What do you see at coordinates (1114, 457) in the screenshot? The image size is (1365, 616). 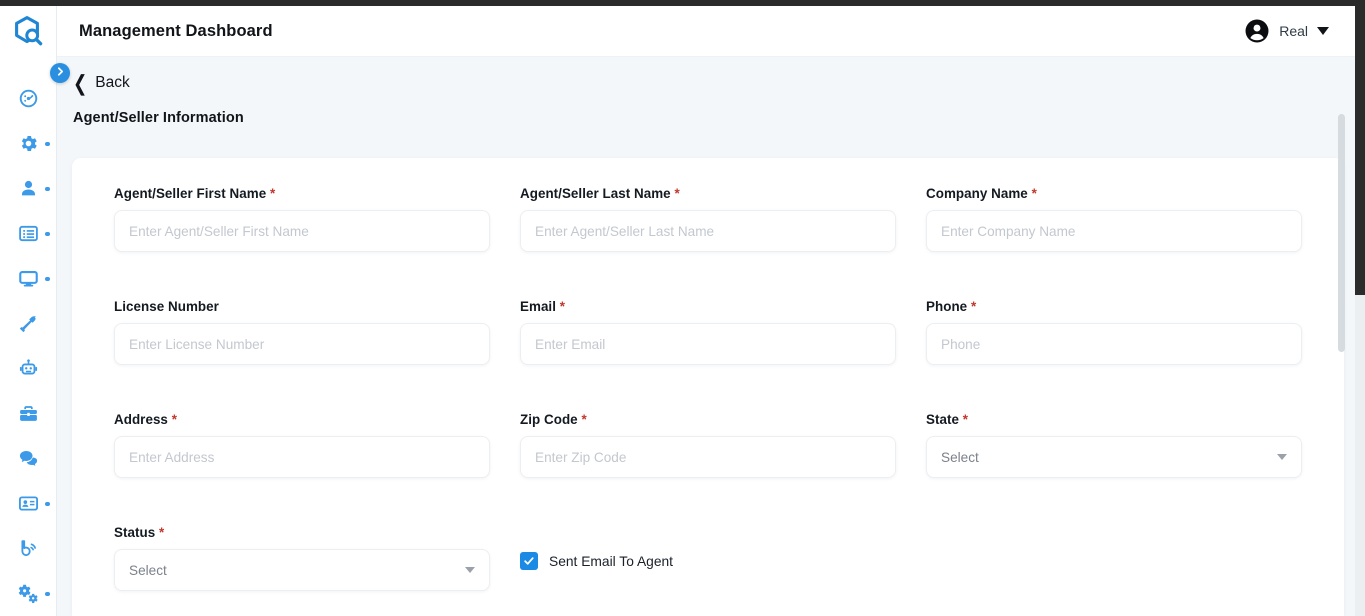 I see `state-select: Select` at bounding box center [1114, 457].